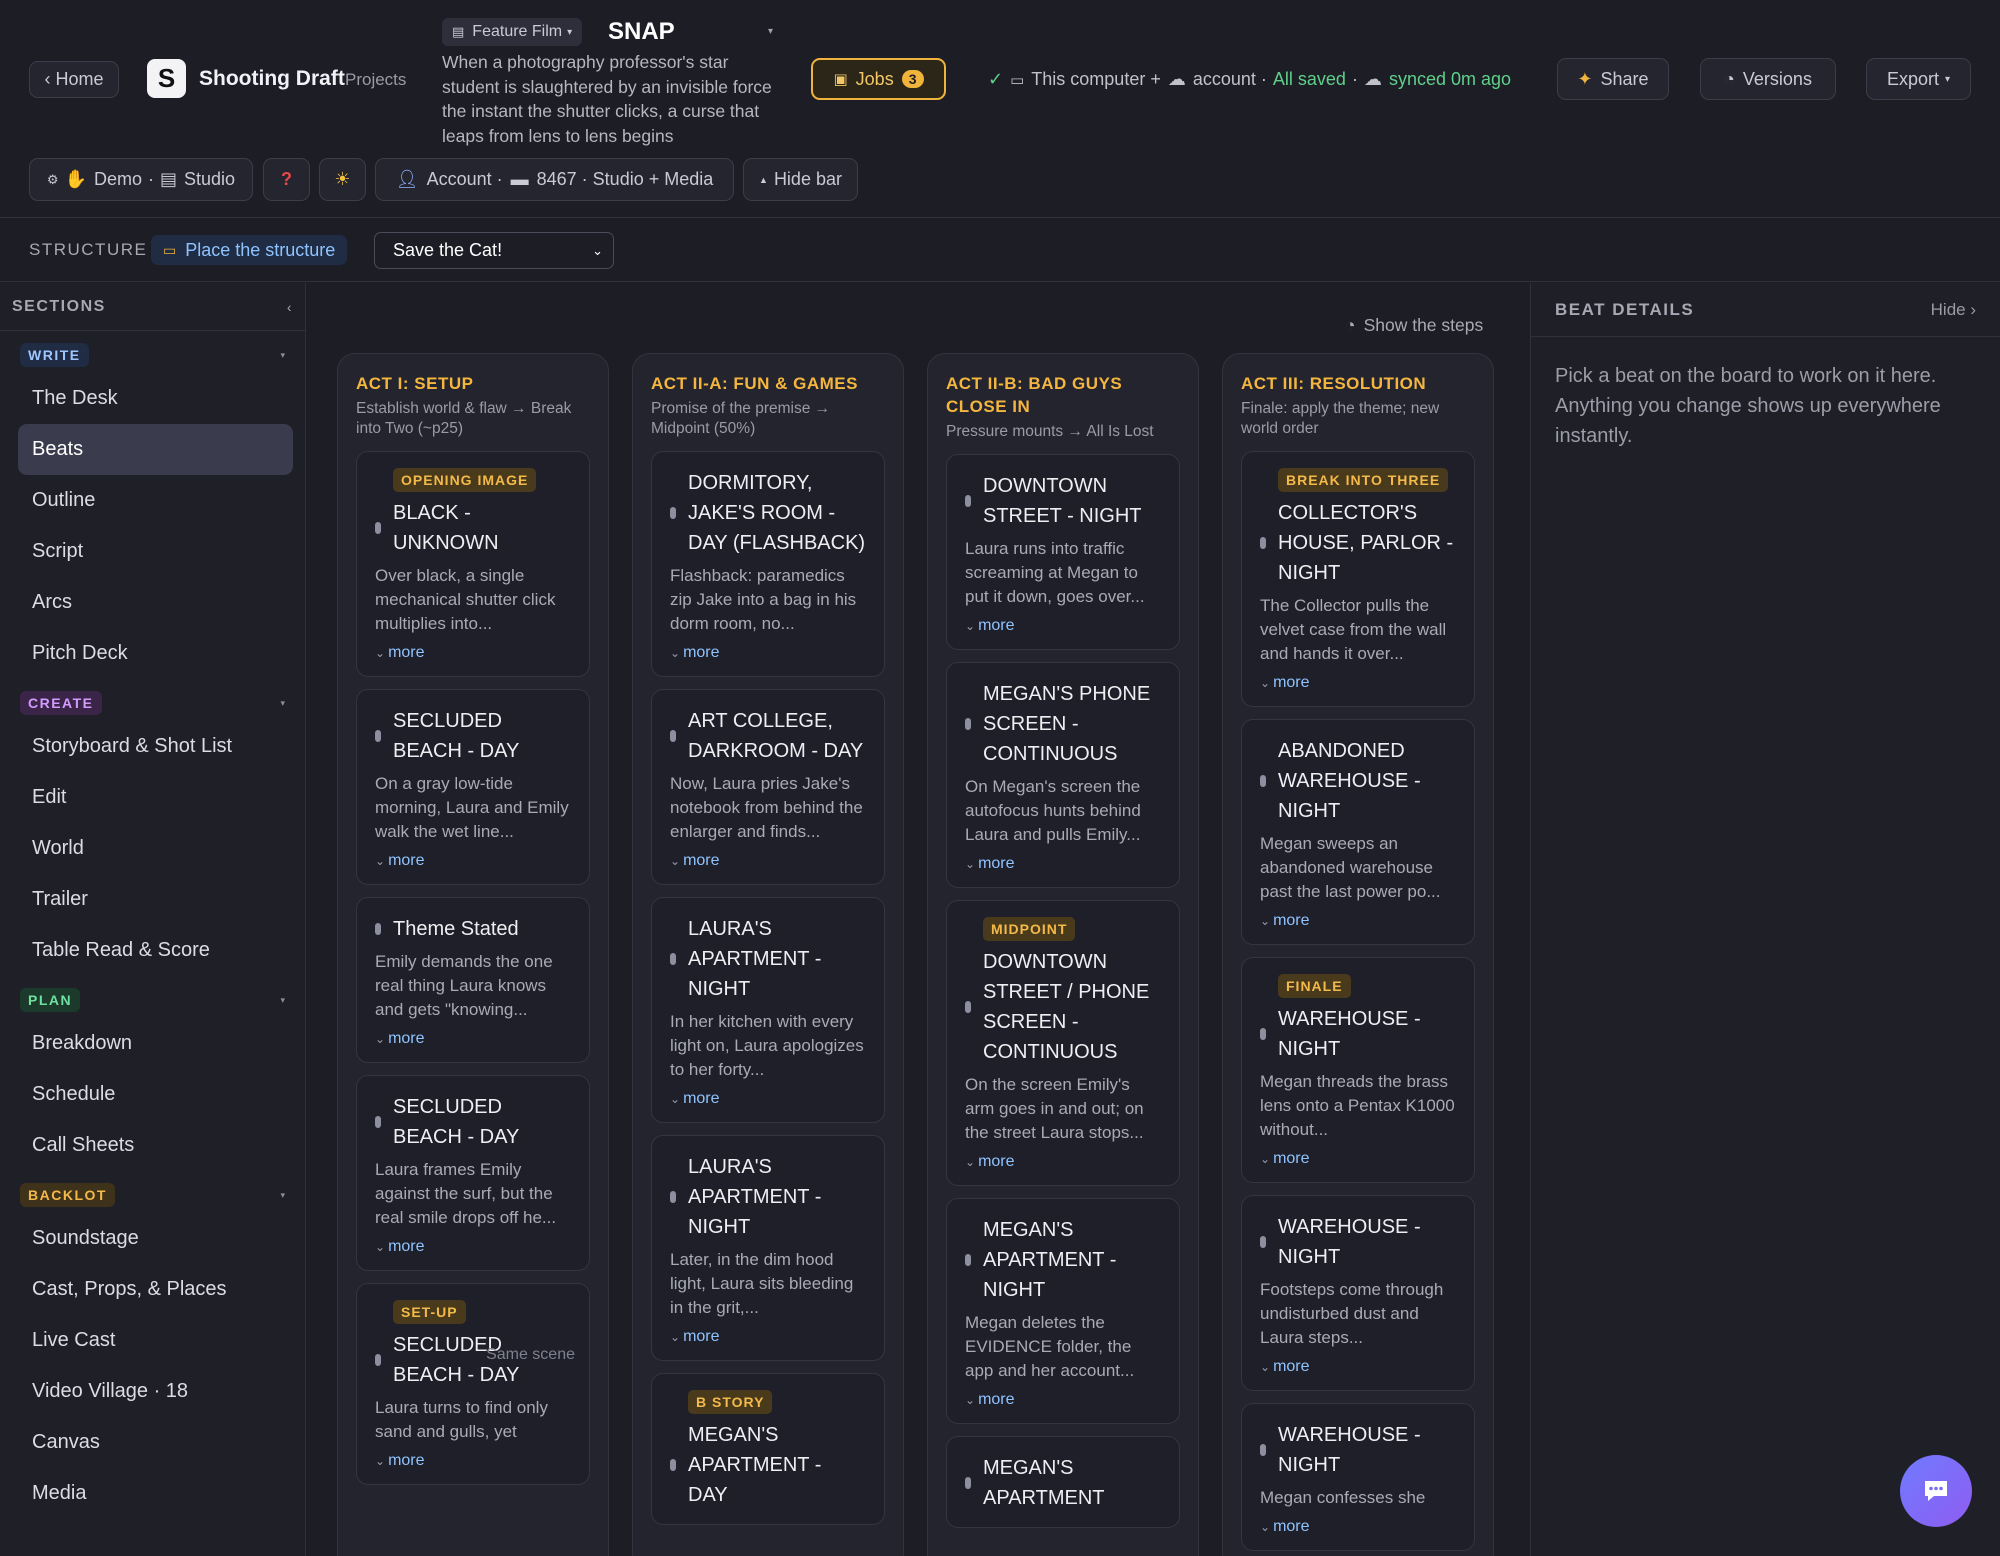  What do you see at coordinates (1936, 1491) in the screenshot?
I see `chat-button` at bounding box center [1936, 1491].